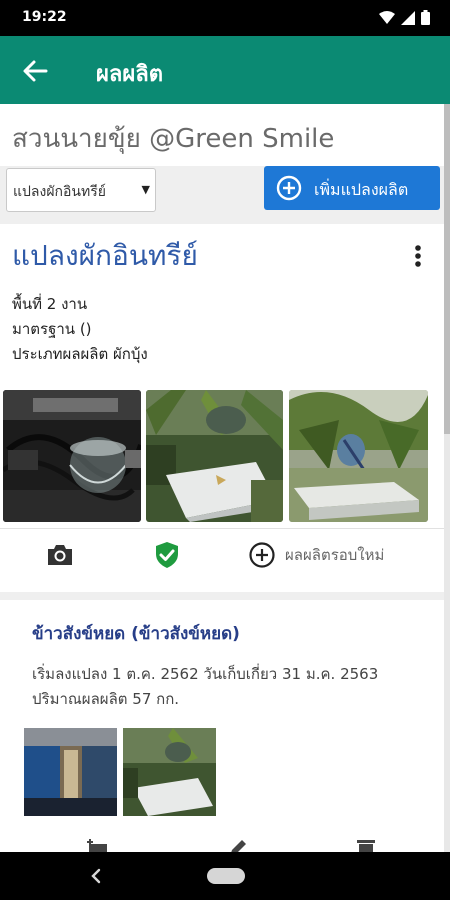 Image resolution: width=450 pixels, height=900 pixels. I want to click on plot-selector-dropdown: แปลงผักอินทรีย์ ▼, so click(81, 190).